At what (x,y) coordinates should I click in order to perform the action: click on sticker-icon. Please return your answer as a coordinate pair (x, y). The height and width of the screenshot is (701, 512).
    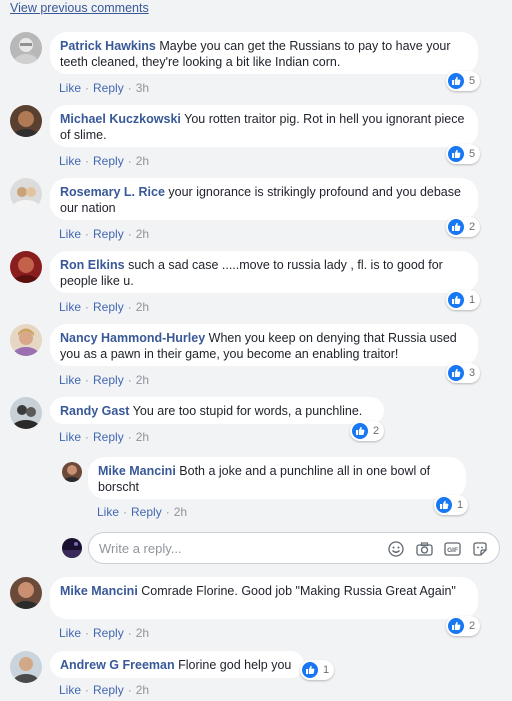
    Looking at the image, I should click on (480, 549).